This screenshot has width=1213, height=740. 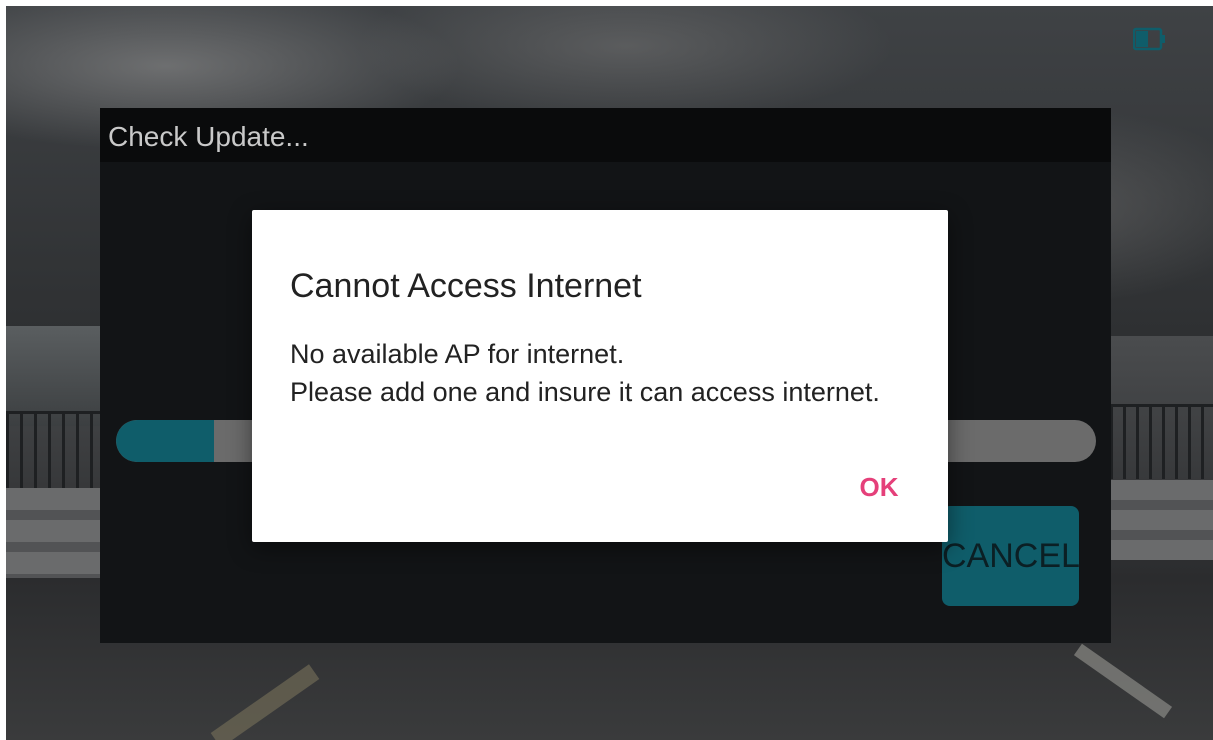 What do you see at coordinates (1011, 556) in the screenshot?
I see `cancel-button: CANCEL` at bounding box center [1011, 556].